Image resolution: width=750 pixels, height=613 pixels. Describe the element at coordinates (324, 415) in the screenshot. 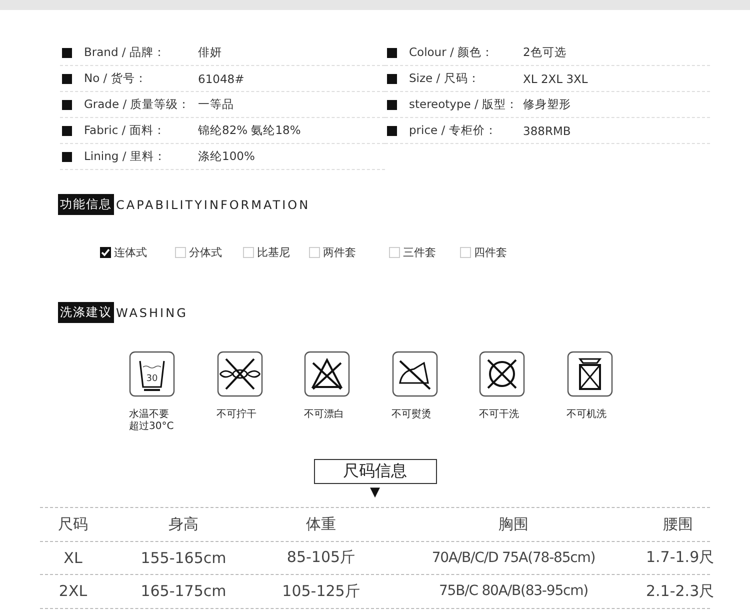

I see `care-label: 不可漂白` at that location.